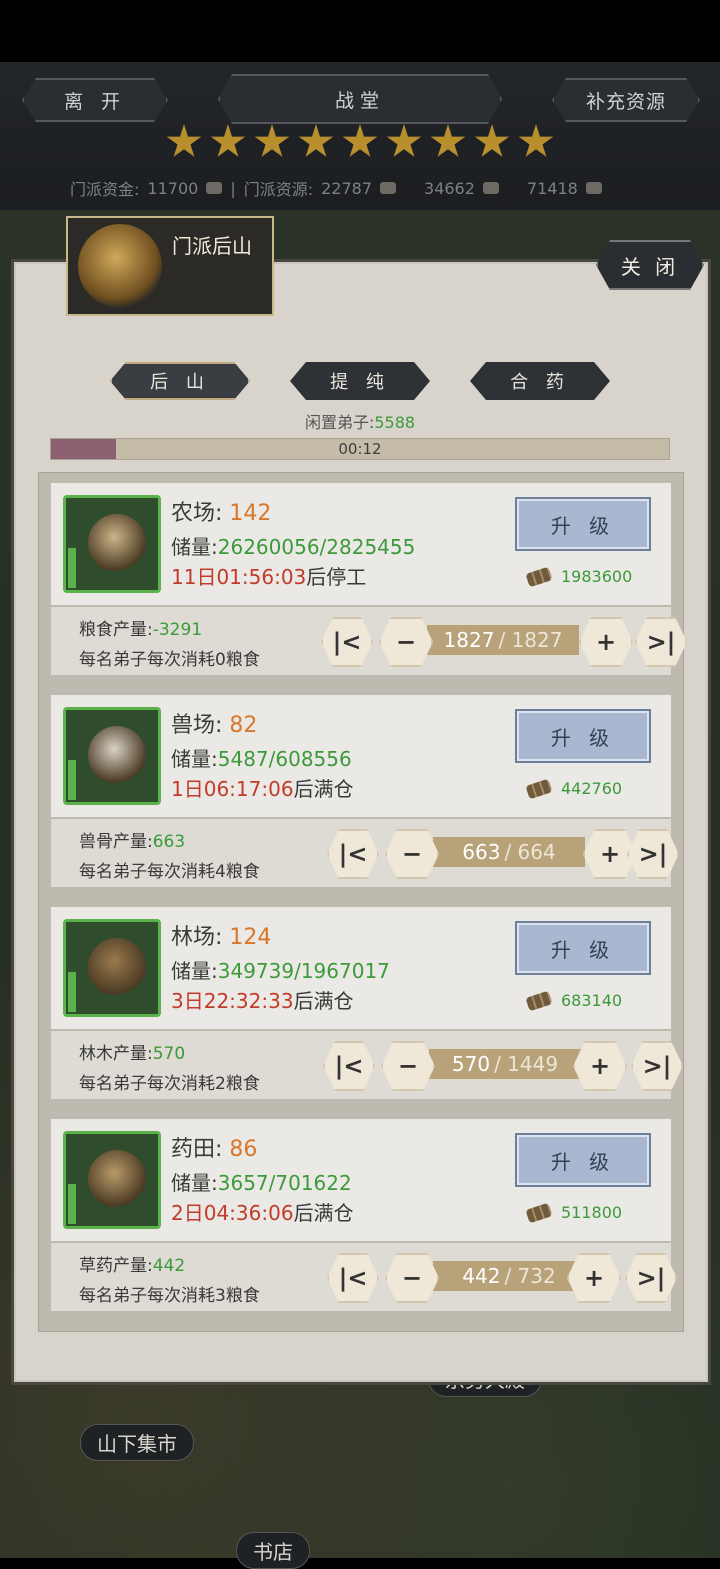 The width and height of the screenshot is (720, 1569). I want to click on timer-value: 11日01:56:03, so click(239, 577).